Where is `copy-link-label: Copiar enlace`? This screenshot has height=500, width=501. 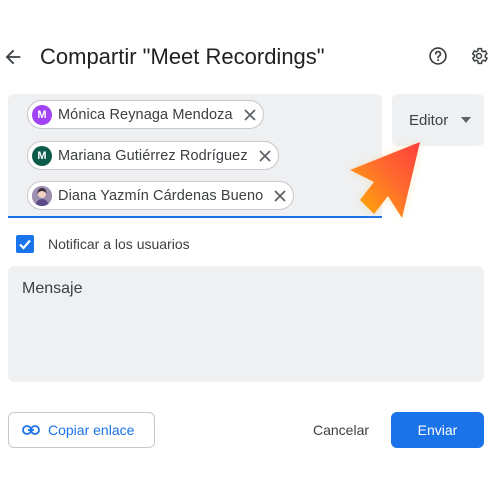
copy-link-label: Copiar enlace is located at coordinates (91, 430).